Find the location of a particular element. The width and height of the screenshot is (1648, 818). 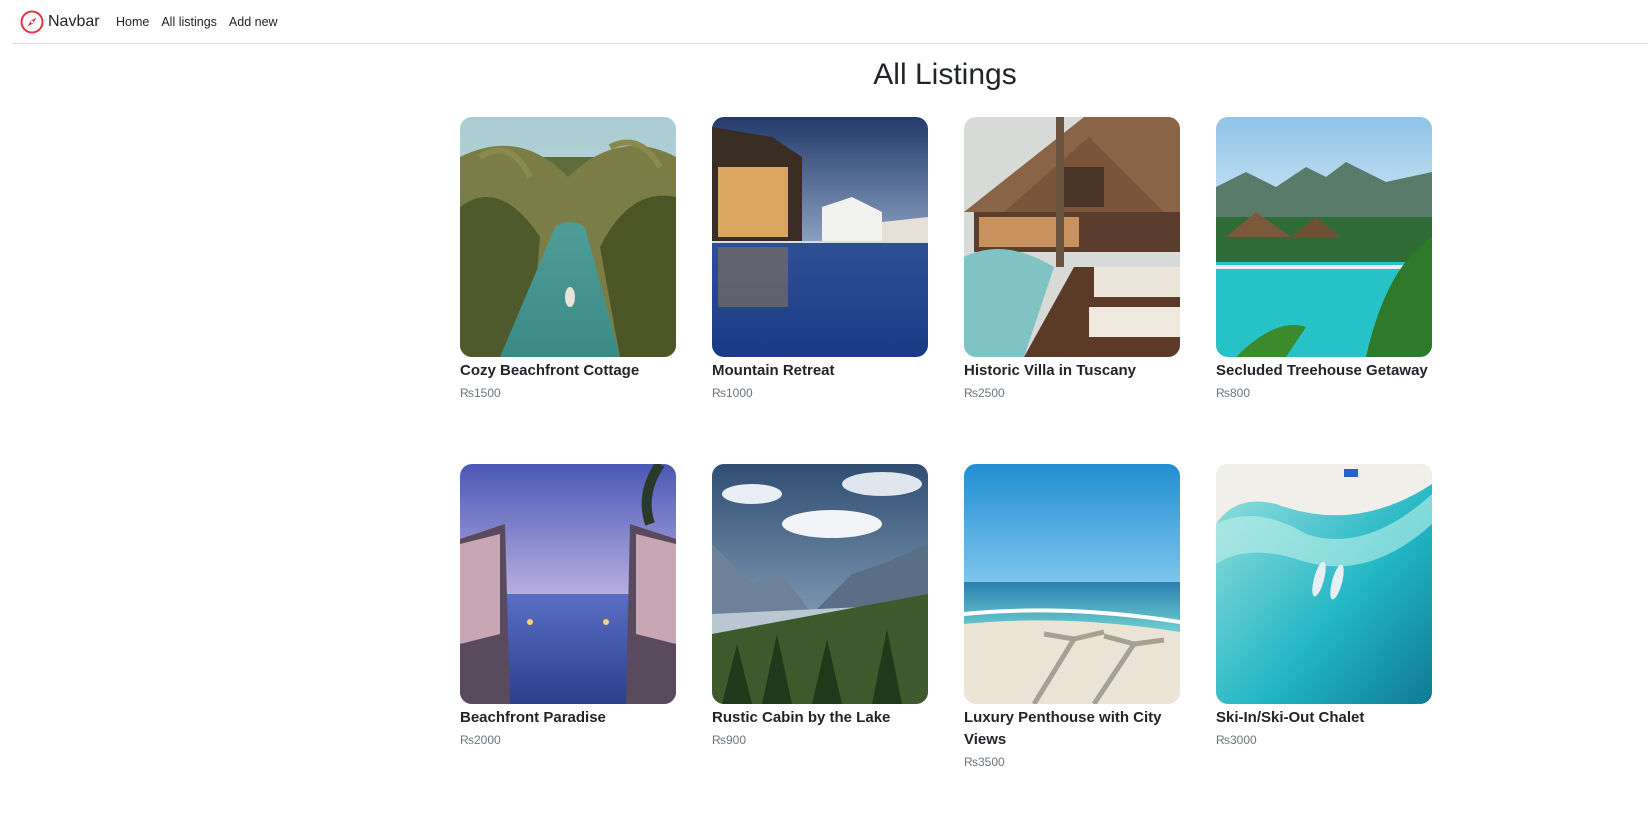

nav-link-all-listings: All listings is located at coordinates (189, 22).